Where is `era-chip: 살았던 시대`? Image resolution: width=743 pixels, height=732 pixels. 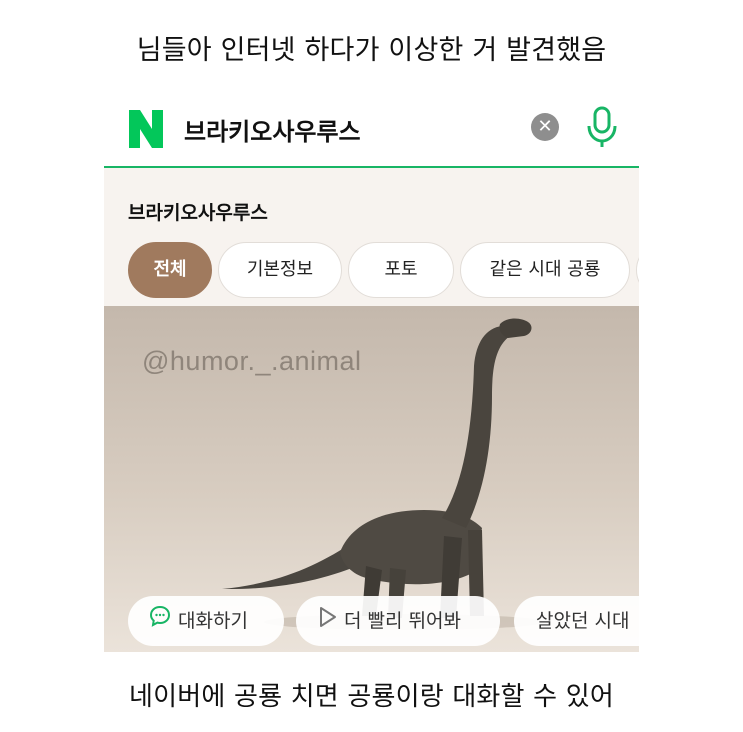 era-chip: 살았던 시대 is located at coordinates (576, 621).